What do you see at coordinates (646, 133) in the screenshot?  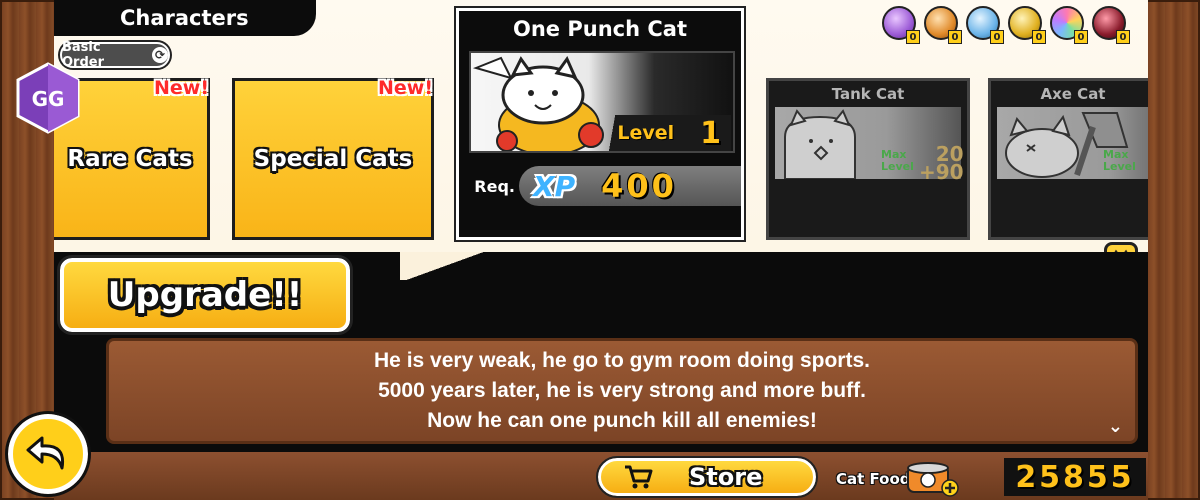 I see `level-label: Level` at bounding box center [646, 133].